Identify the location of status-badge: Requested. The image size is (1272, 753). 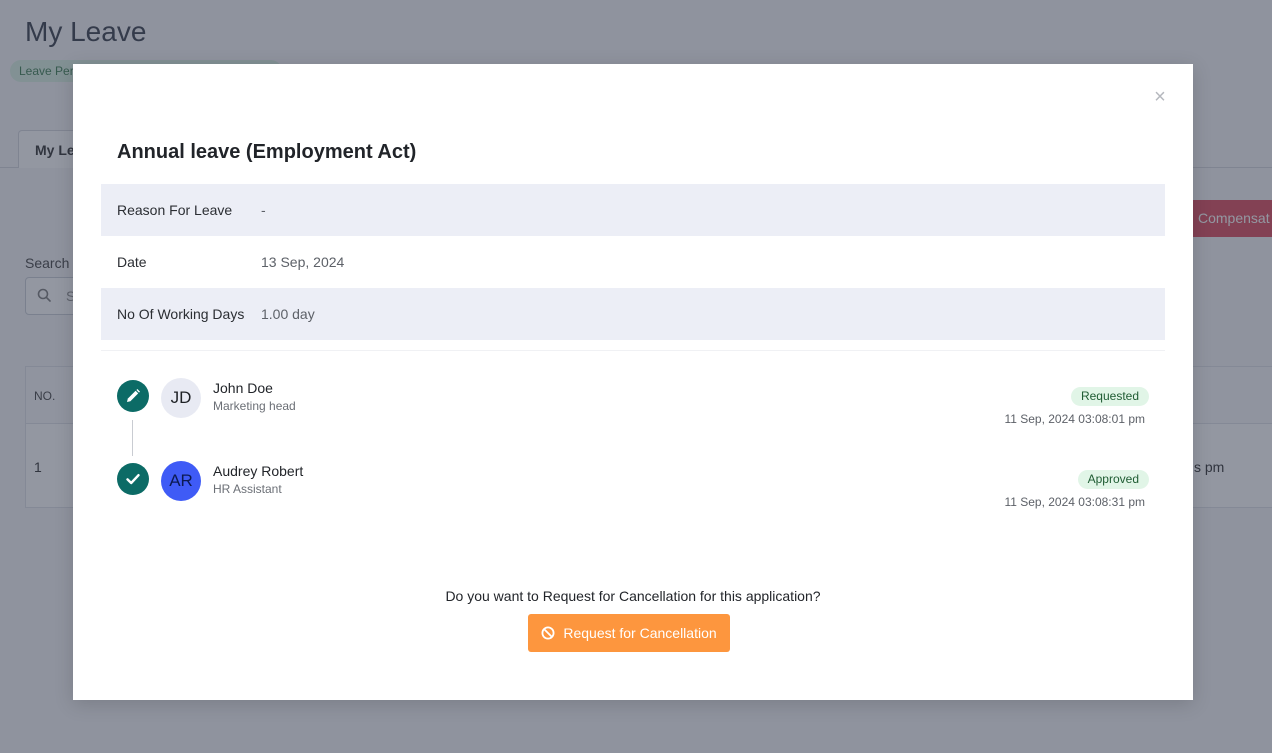
(1109, 396).